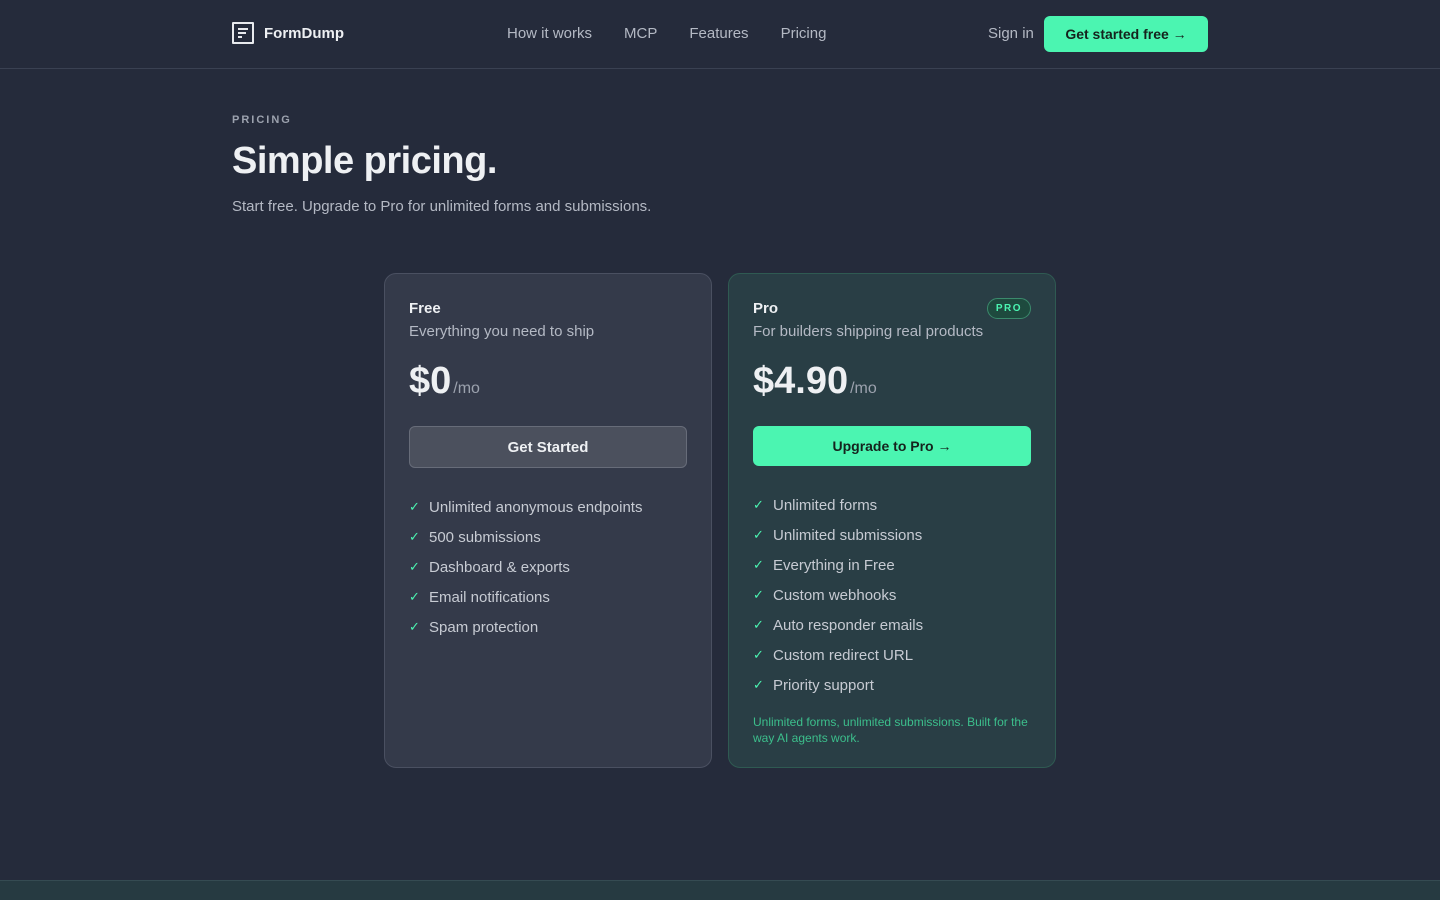 The image size is (1440, 900). Describe the element at coordinates (804, 33) in the screenshot. I see `nav-item-pricing: Pricing` at that location.